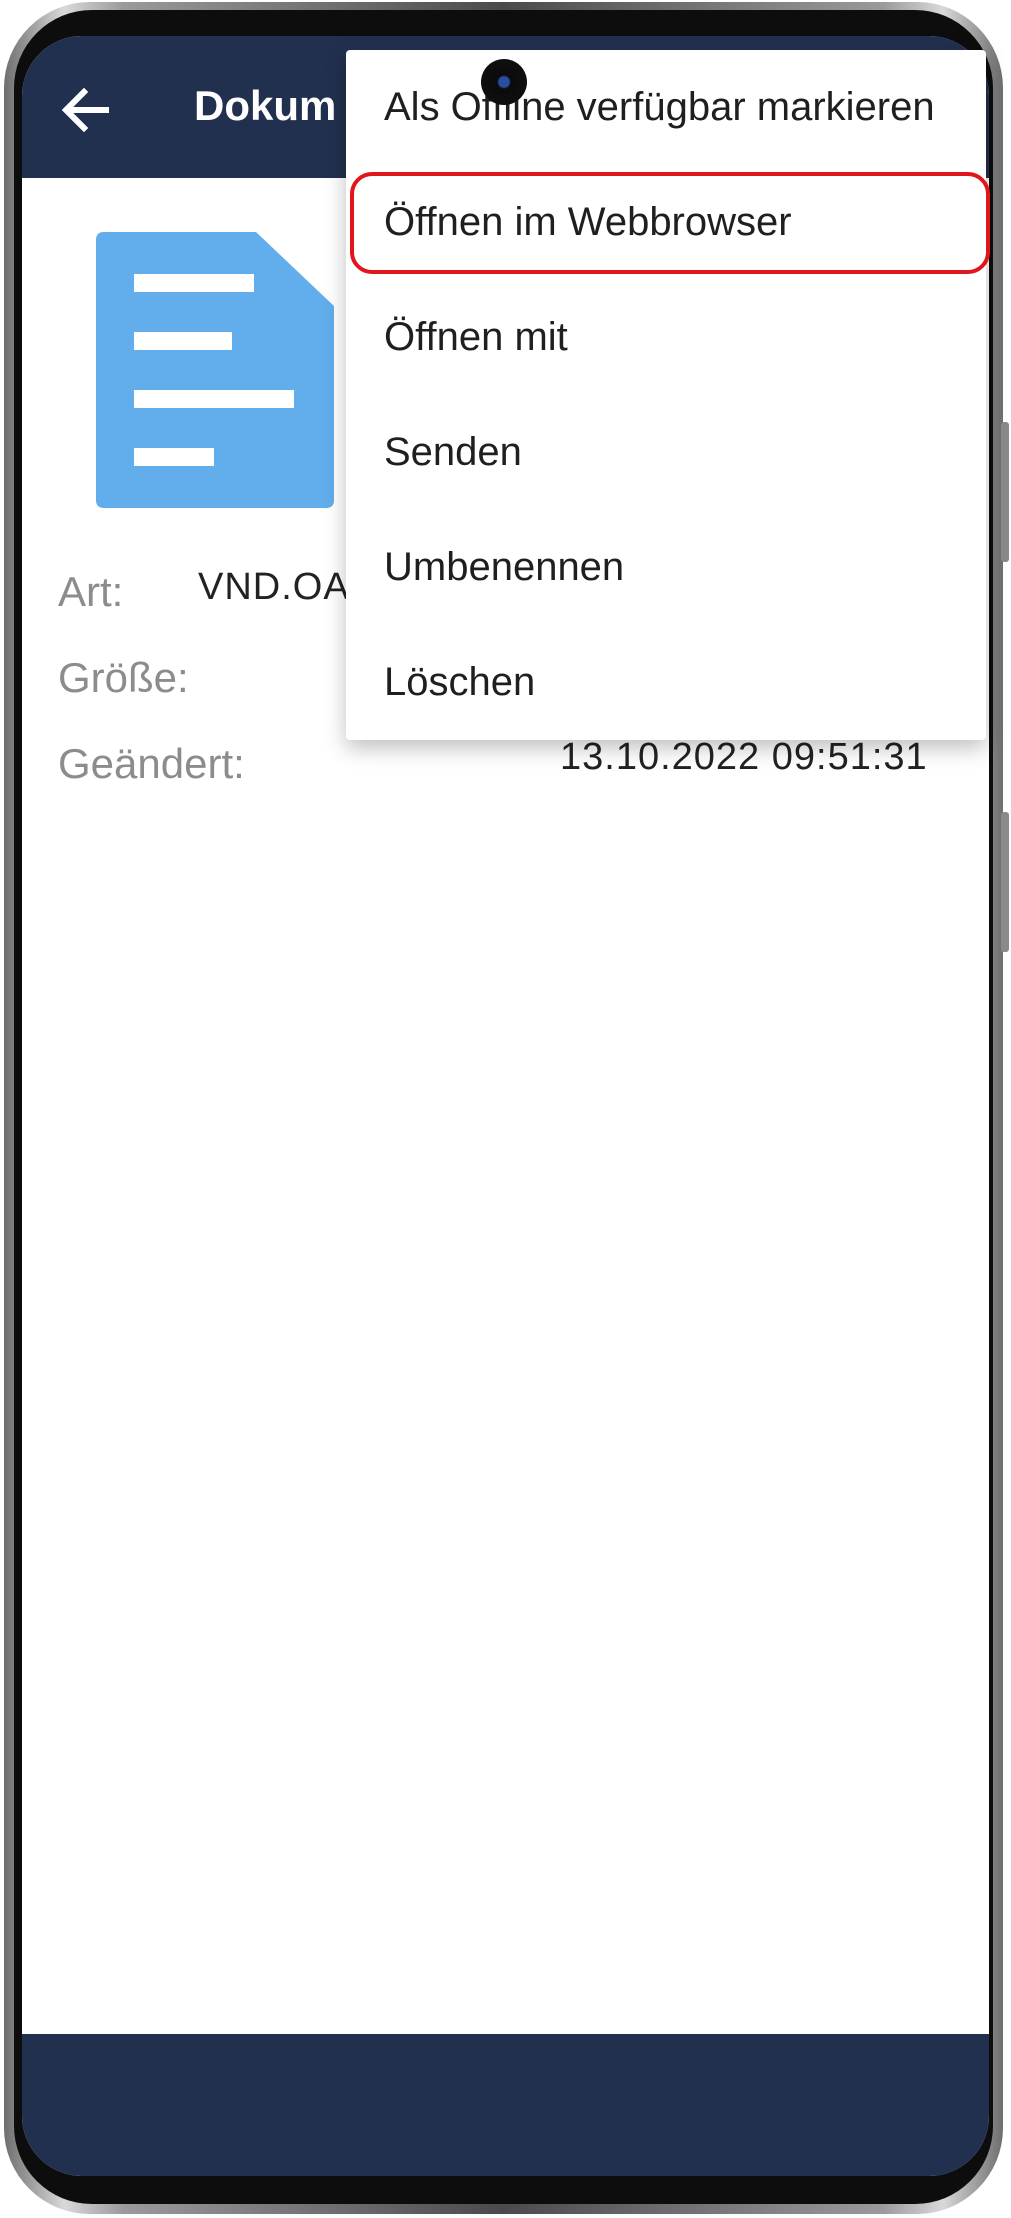 Image resolution: width=1011 pixels, height=2218 pixels. Describe the element at coordinates (666, 337) in the screenshot. I see `menu-item-open-with: Öffnen mit` at that location.